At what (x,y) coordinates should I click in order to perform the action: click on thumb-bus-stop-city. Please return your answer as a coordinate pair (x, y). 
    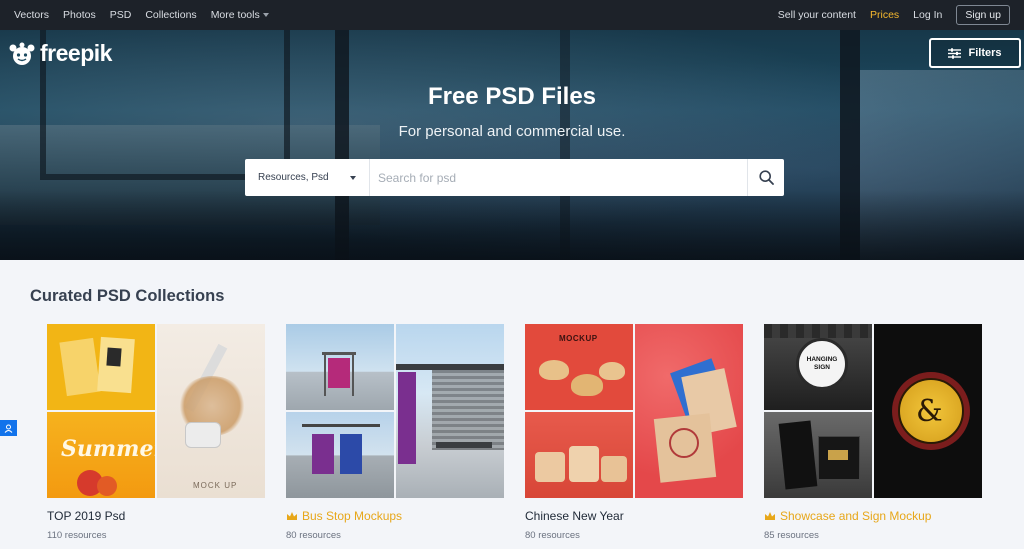
    Looking at the image, I should click on (340, 455).